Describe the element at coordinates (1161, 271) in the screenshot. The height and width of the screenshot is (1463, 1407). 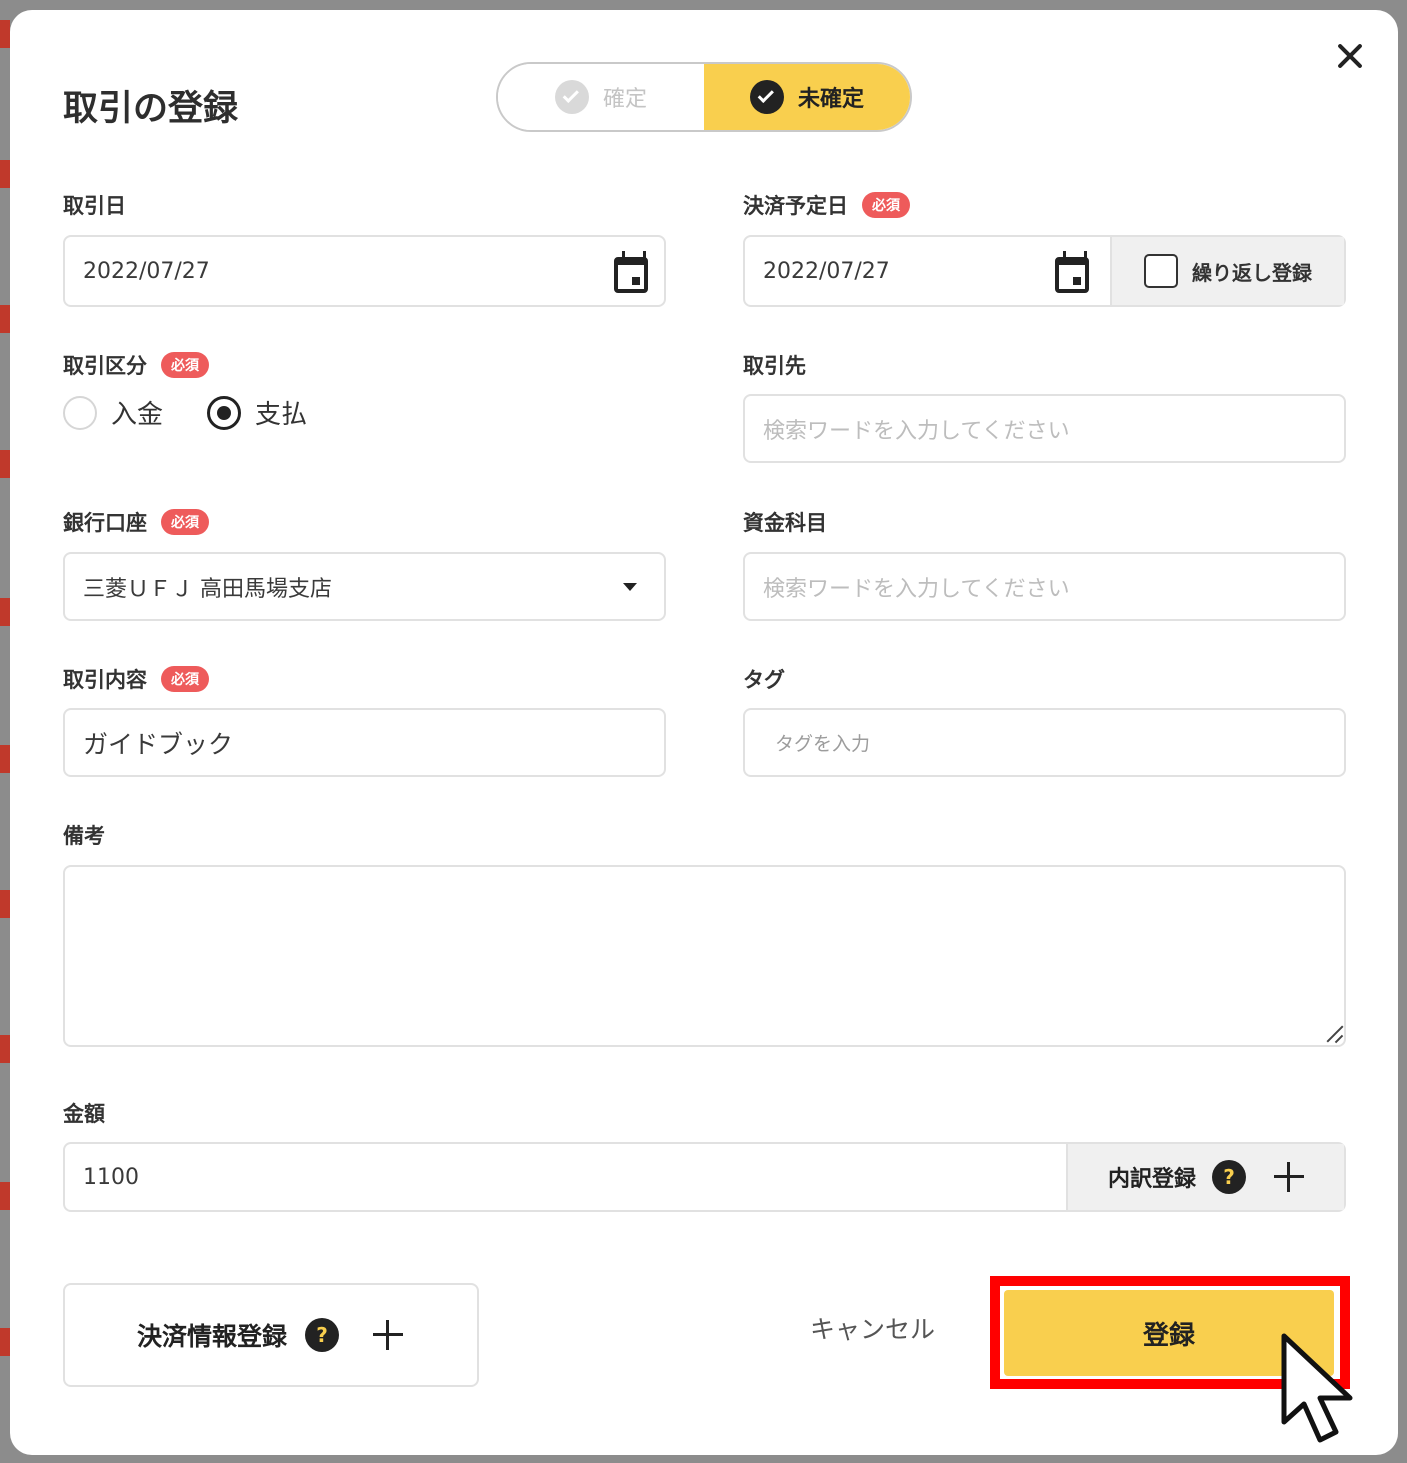
I see `repeat-checkbox` at that location.